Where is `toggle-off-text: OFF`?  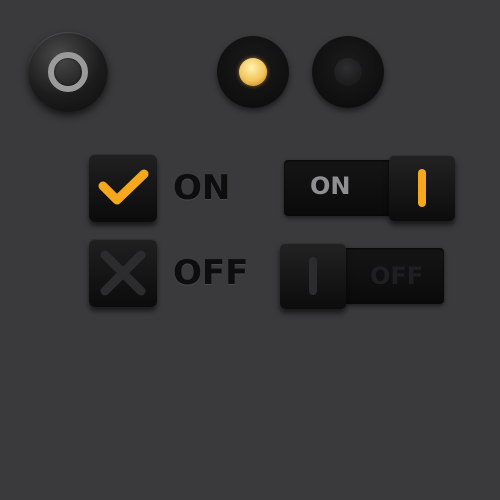 toggle-off-text: OFF is located at coordinates (397, 276).